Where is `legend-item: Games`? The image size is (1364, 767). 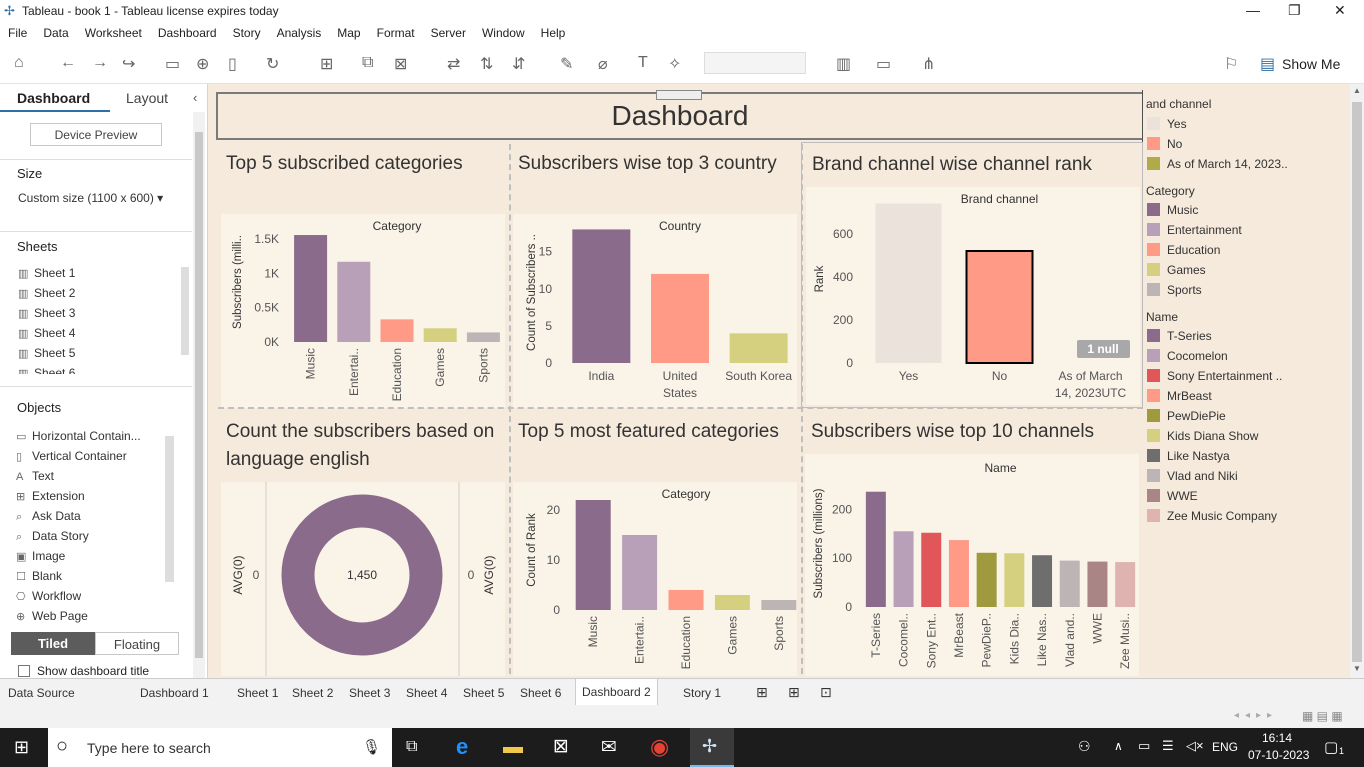 legend-item: Games is located at coordinates (1176, 270).